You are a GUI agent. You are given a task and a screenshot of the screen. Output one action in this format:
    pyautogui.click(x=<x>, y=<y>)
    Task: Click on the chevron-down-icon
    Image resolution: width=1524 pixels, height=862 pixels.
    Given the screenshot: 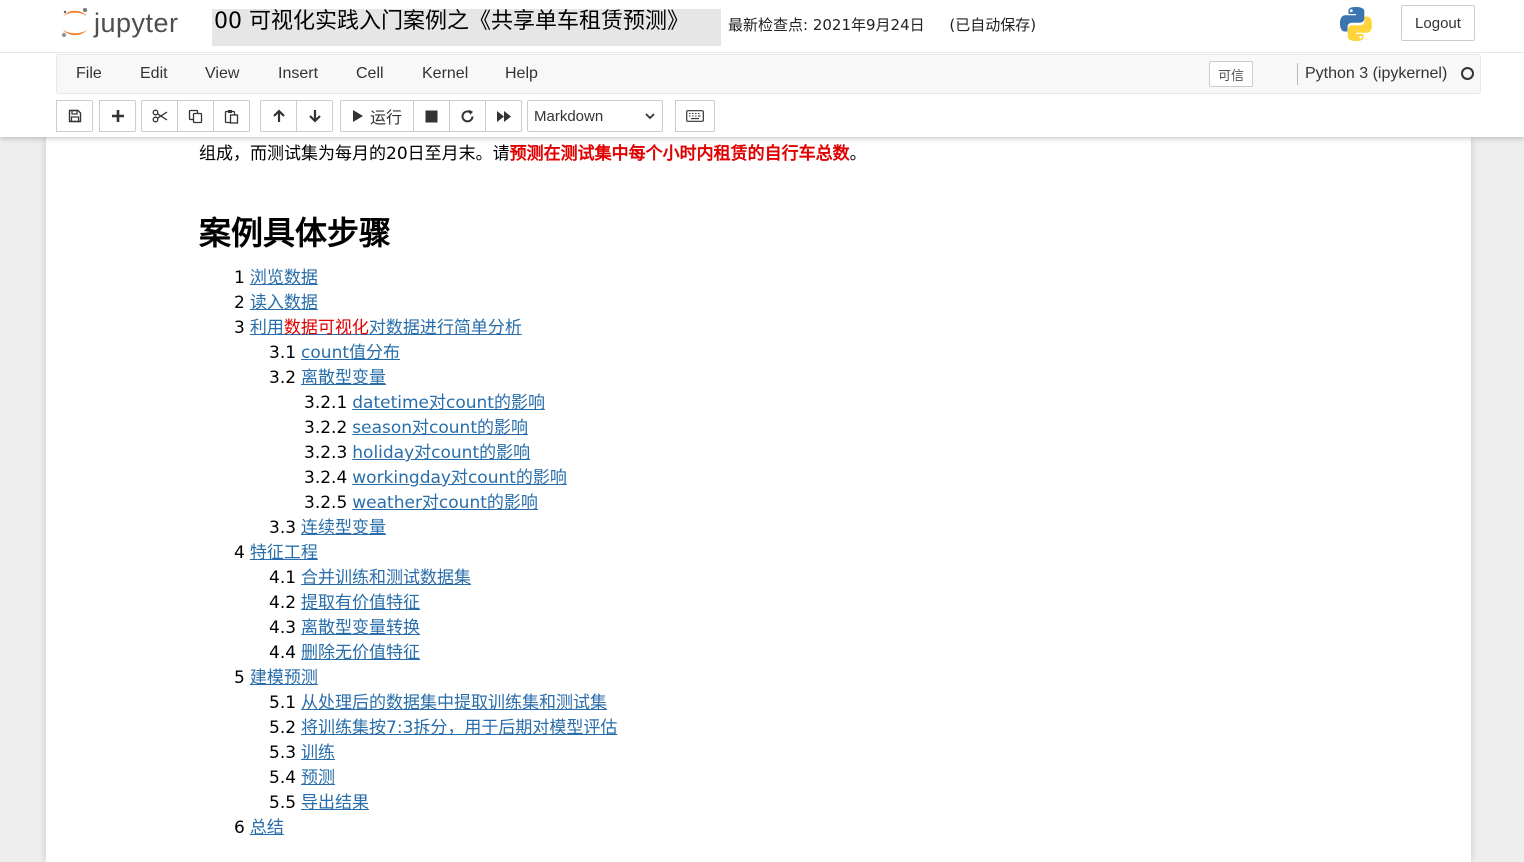 What is the action you would take?
    pyautogui.click(x=650, y=116)
    